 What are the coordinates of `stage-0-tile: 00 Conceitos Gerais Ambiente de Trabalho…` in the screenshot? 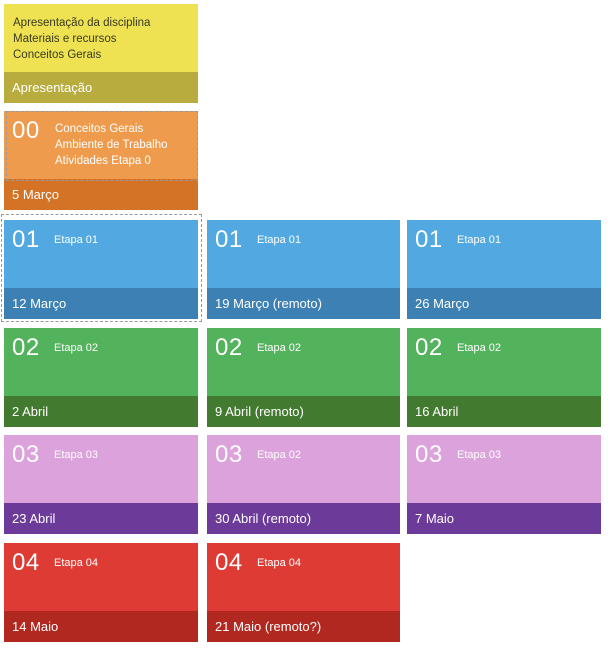 It's located at (101, 160).